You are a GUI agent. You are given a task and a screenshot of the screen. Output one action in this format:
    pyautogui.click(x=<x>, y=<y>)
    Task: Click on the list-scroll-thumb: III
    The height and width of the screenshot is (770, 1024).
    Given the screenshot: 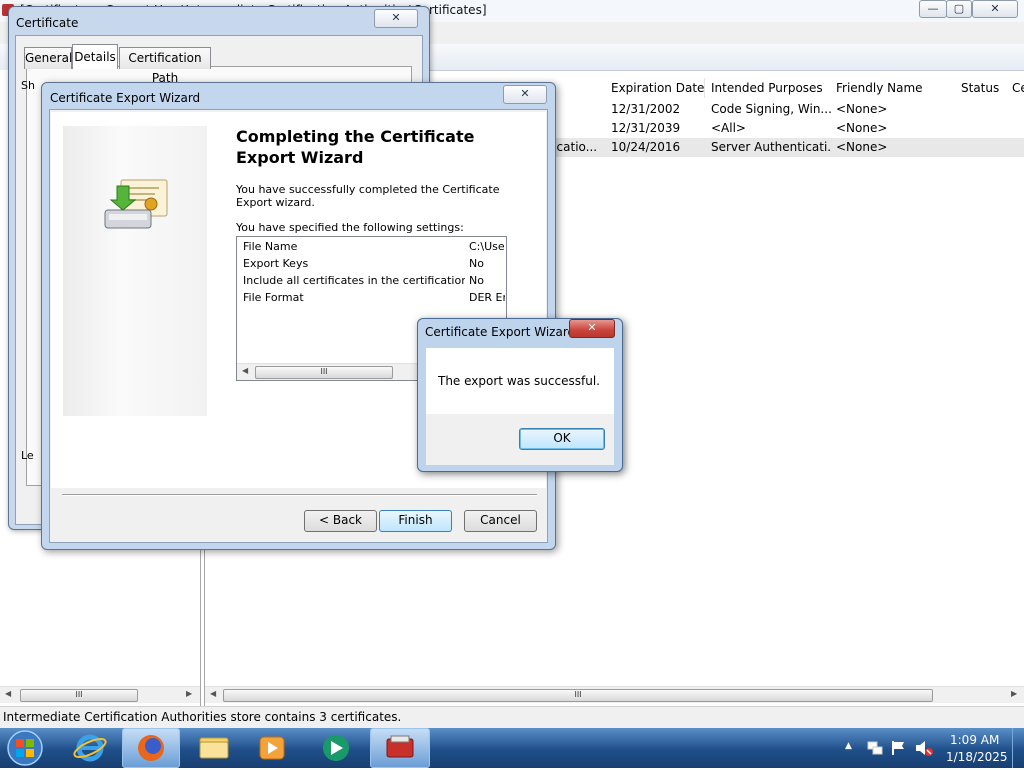 What is the action you would take?
    pyautogui.click(x=578, y=695)
    